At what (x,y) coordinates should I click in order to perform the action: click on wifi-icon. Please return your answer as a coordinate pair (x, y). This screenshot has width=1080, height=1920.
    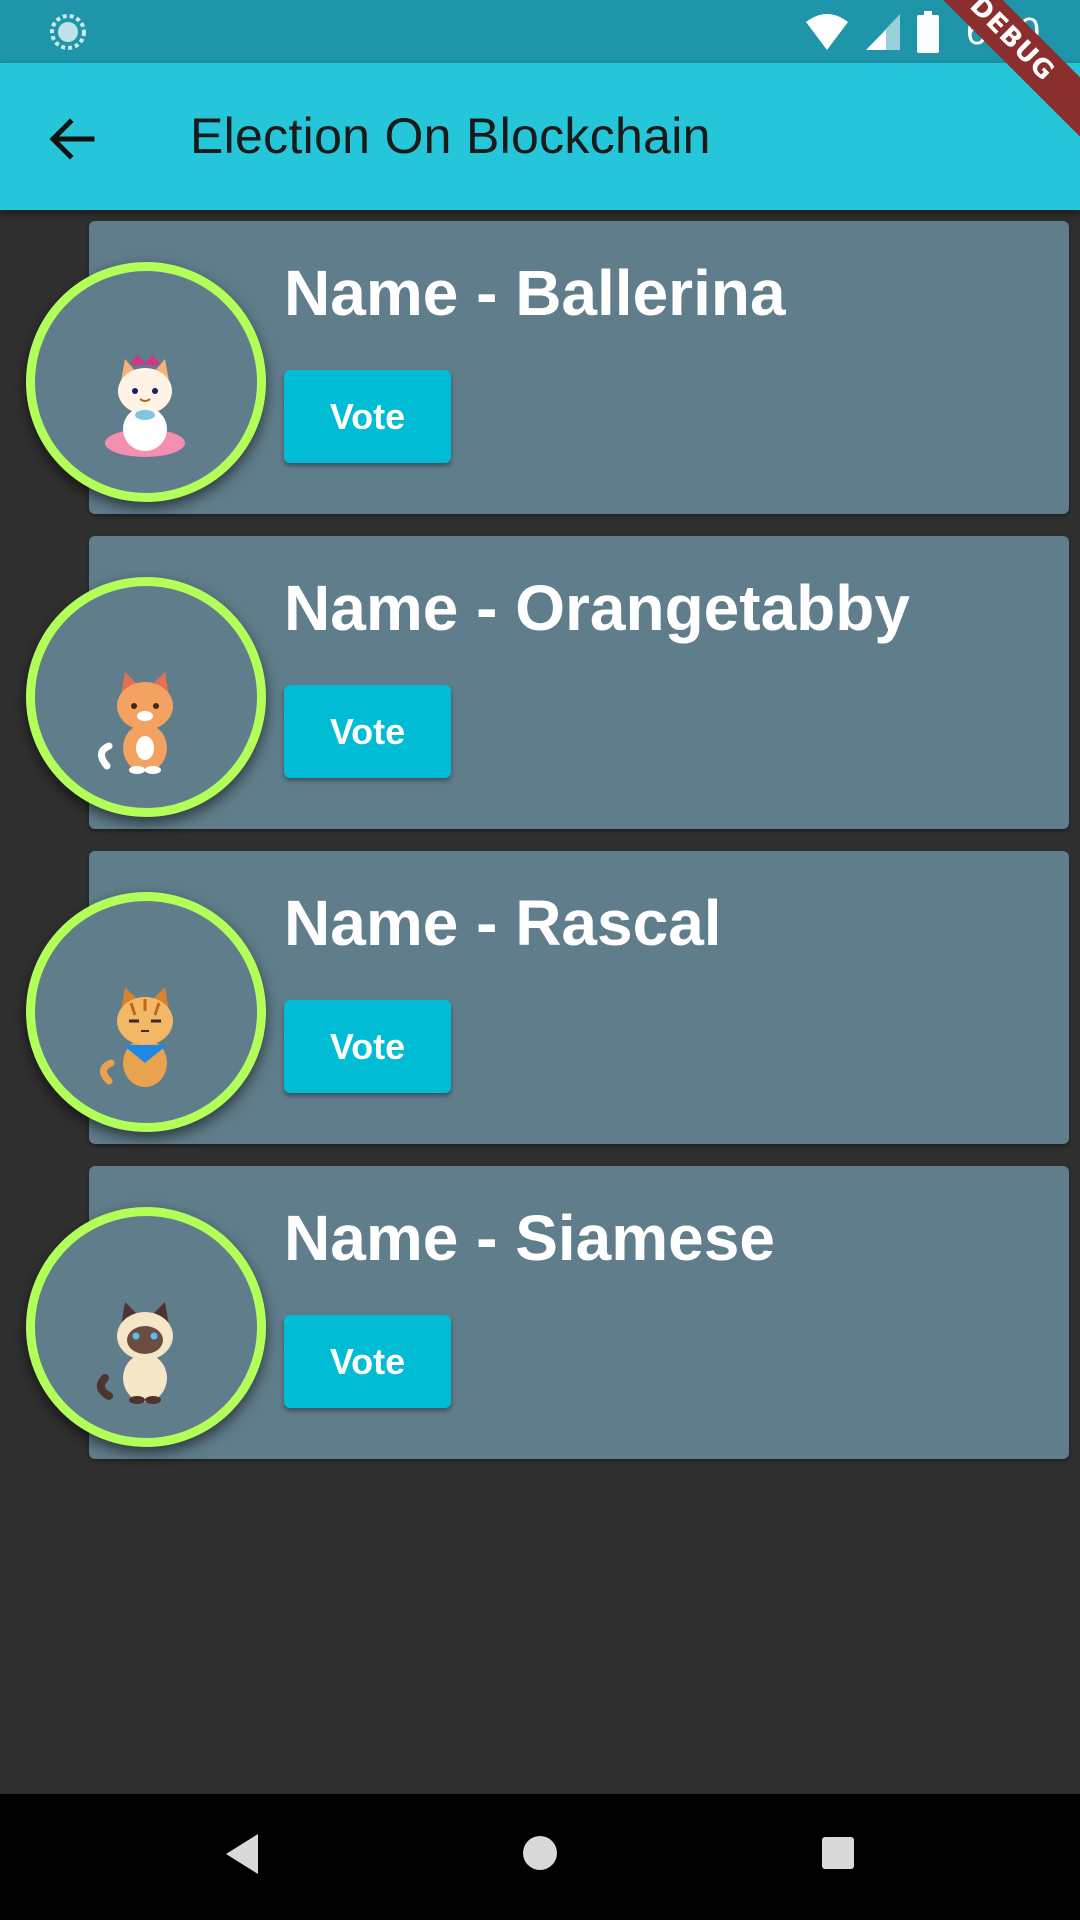
    Looking at the image, I should click on (827, 32).